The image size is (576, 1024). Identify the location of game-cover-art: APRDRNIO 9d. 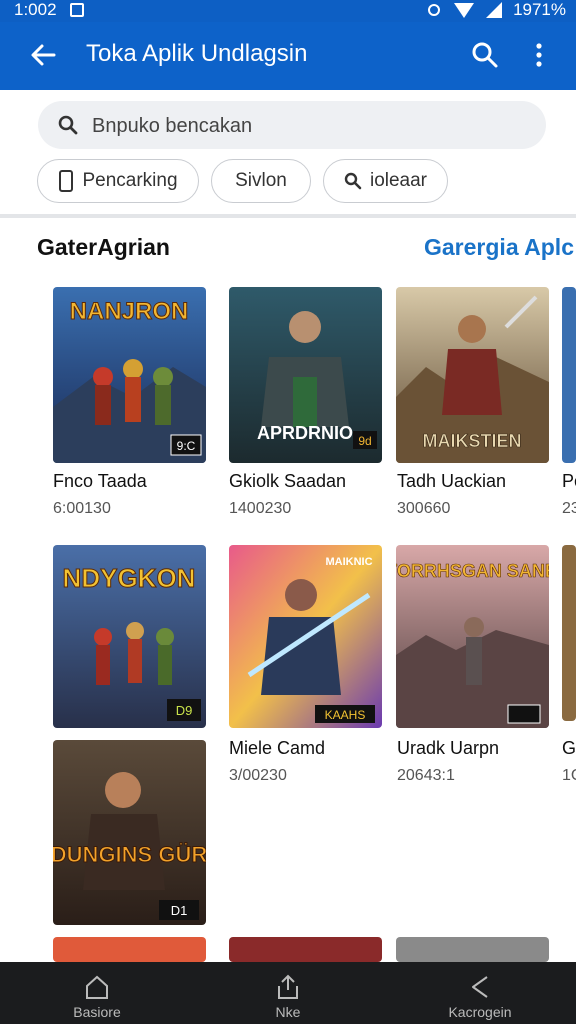
(305, 375).